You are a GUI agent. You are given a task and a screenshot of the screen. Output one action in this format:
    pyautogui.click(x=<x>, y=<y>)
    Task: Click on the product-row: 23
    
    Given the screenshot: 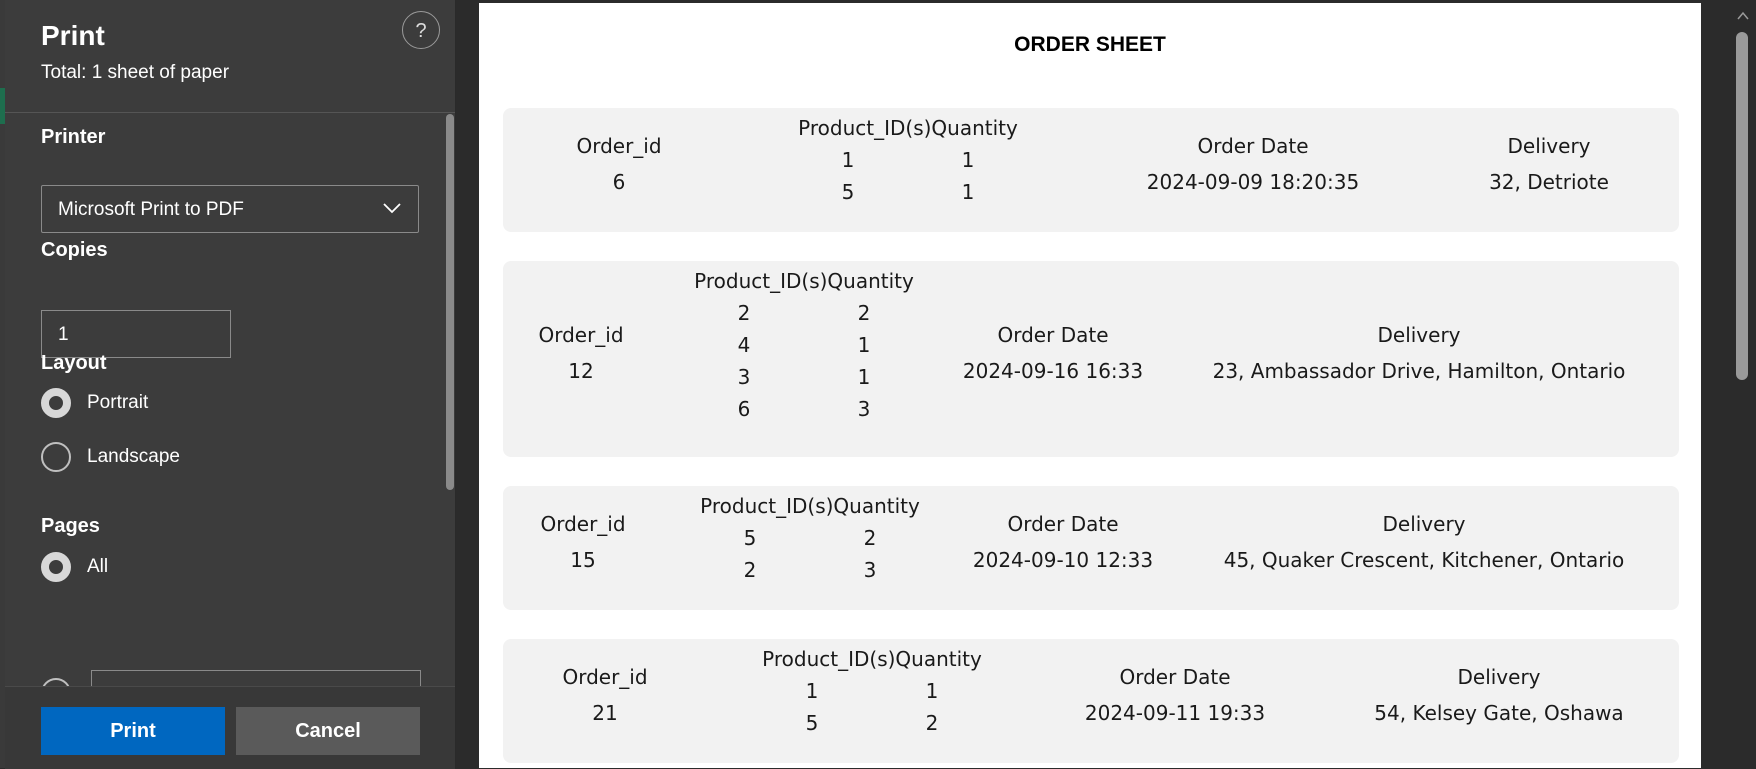 What is the action you would take?
    pyautogui.click(x=810, y=570)
    